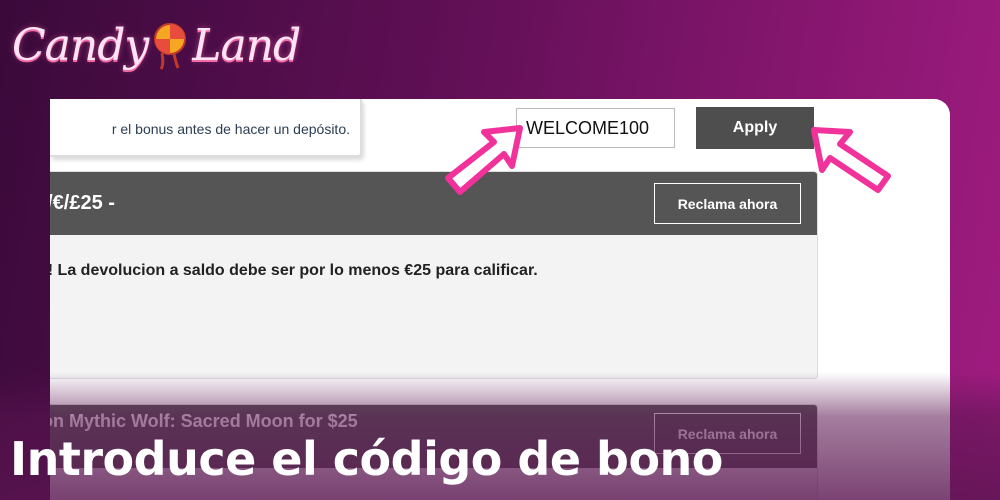 This screenshot has width=1000, height=500. What do you see at coordinates (204, 421) in the screenshot?
I see `bonus-title: on Mythic Wolf: Sacred Moon for $25` at bounding box center [204, 421].